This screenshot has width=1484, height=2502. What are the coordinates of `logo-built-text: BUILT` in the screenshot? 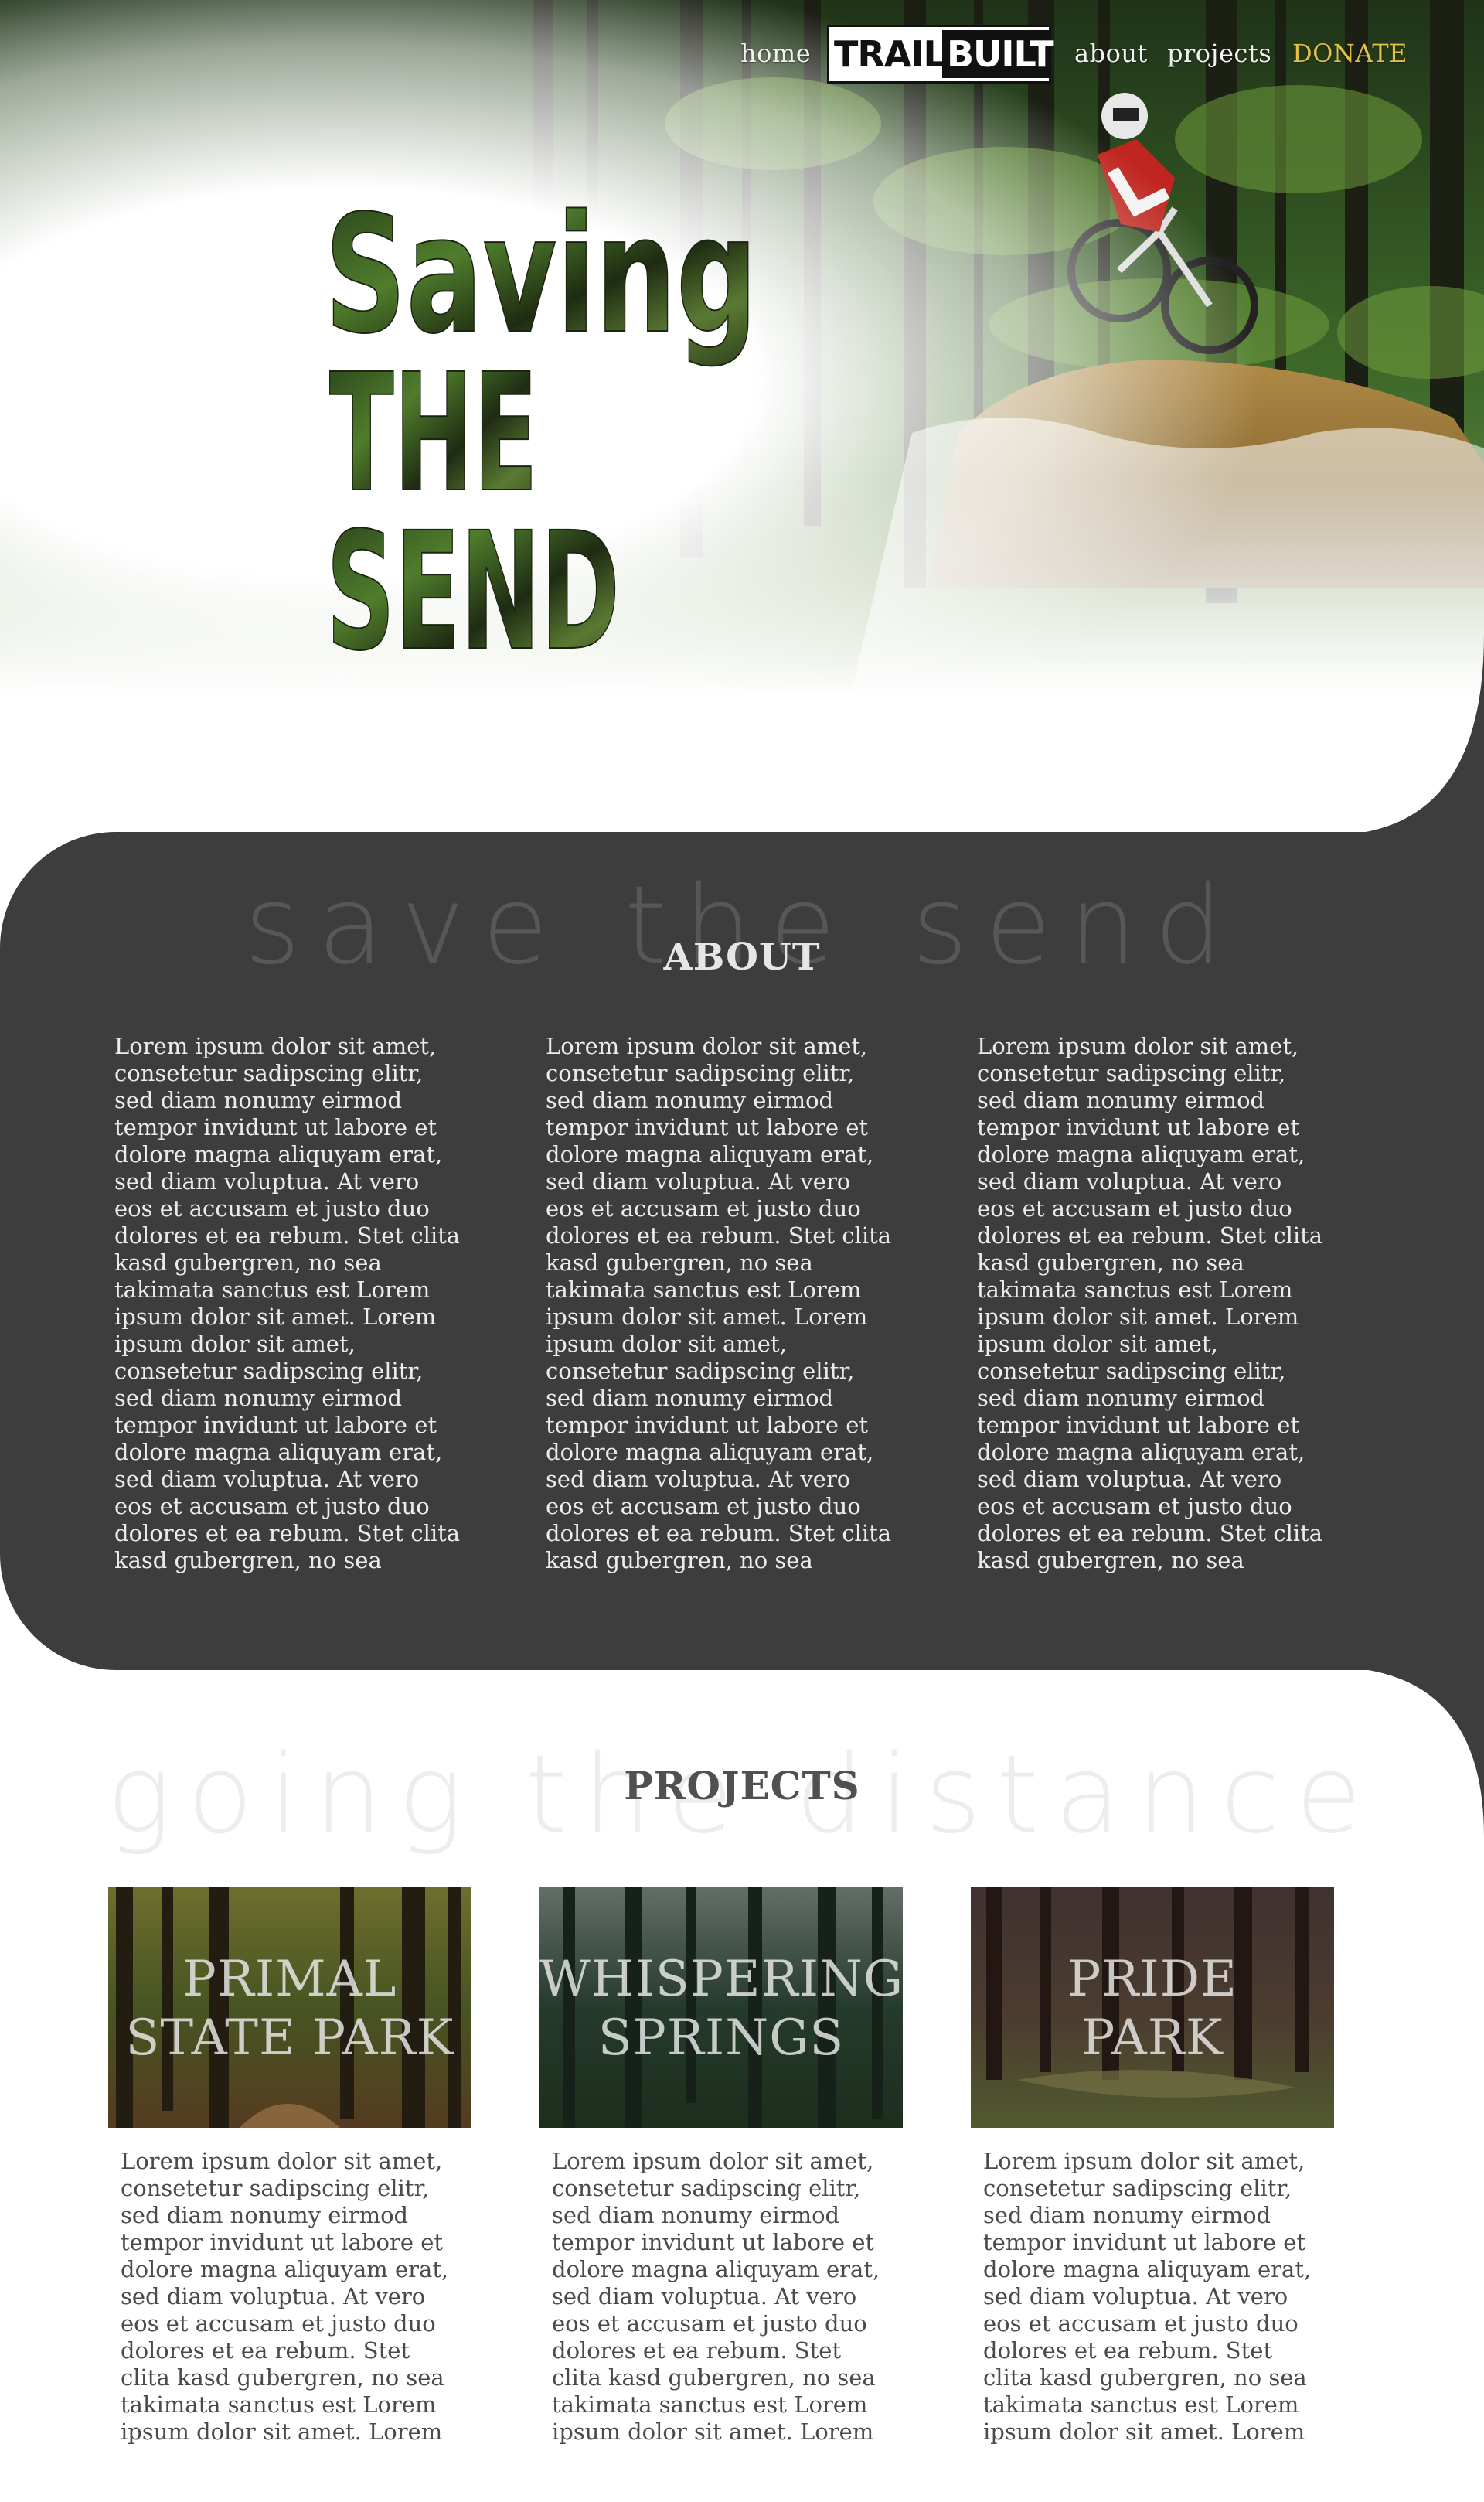 It's located at (1000, 54).